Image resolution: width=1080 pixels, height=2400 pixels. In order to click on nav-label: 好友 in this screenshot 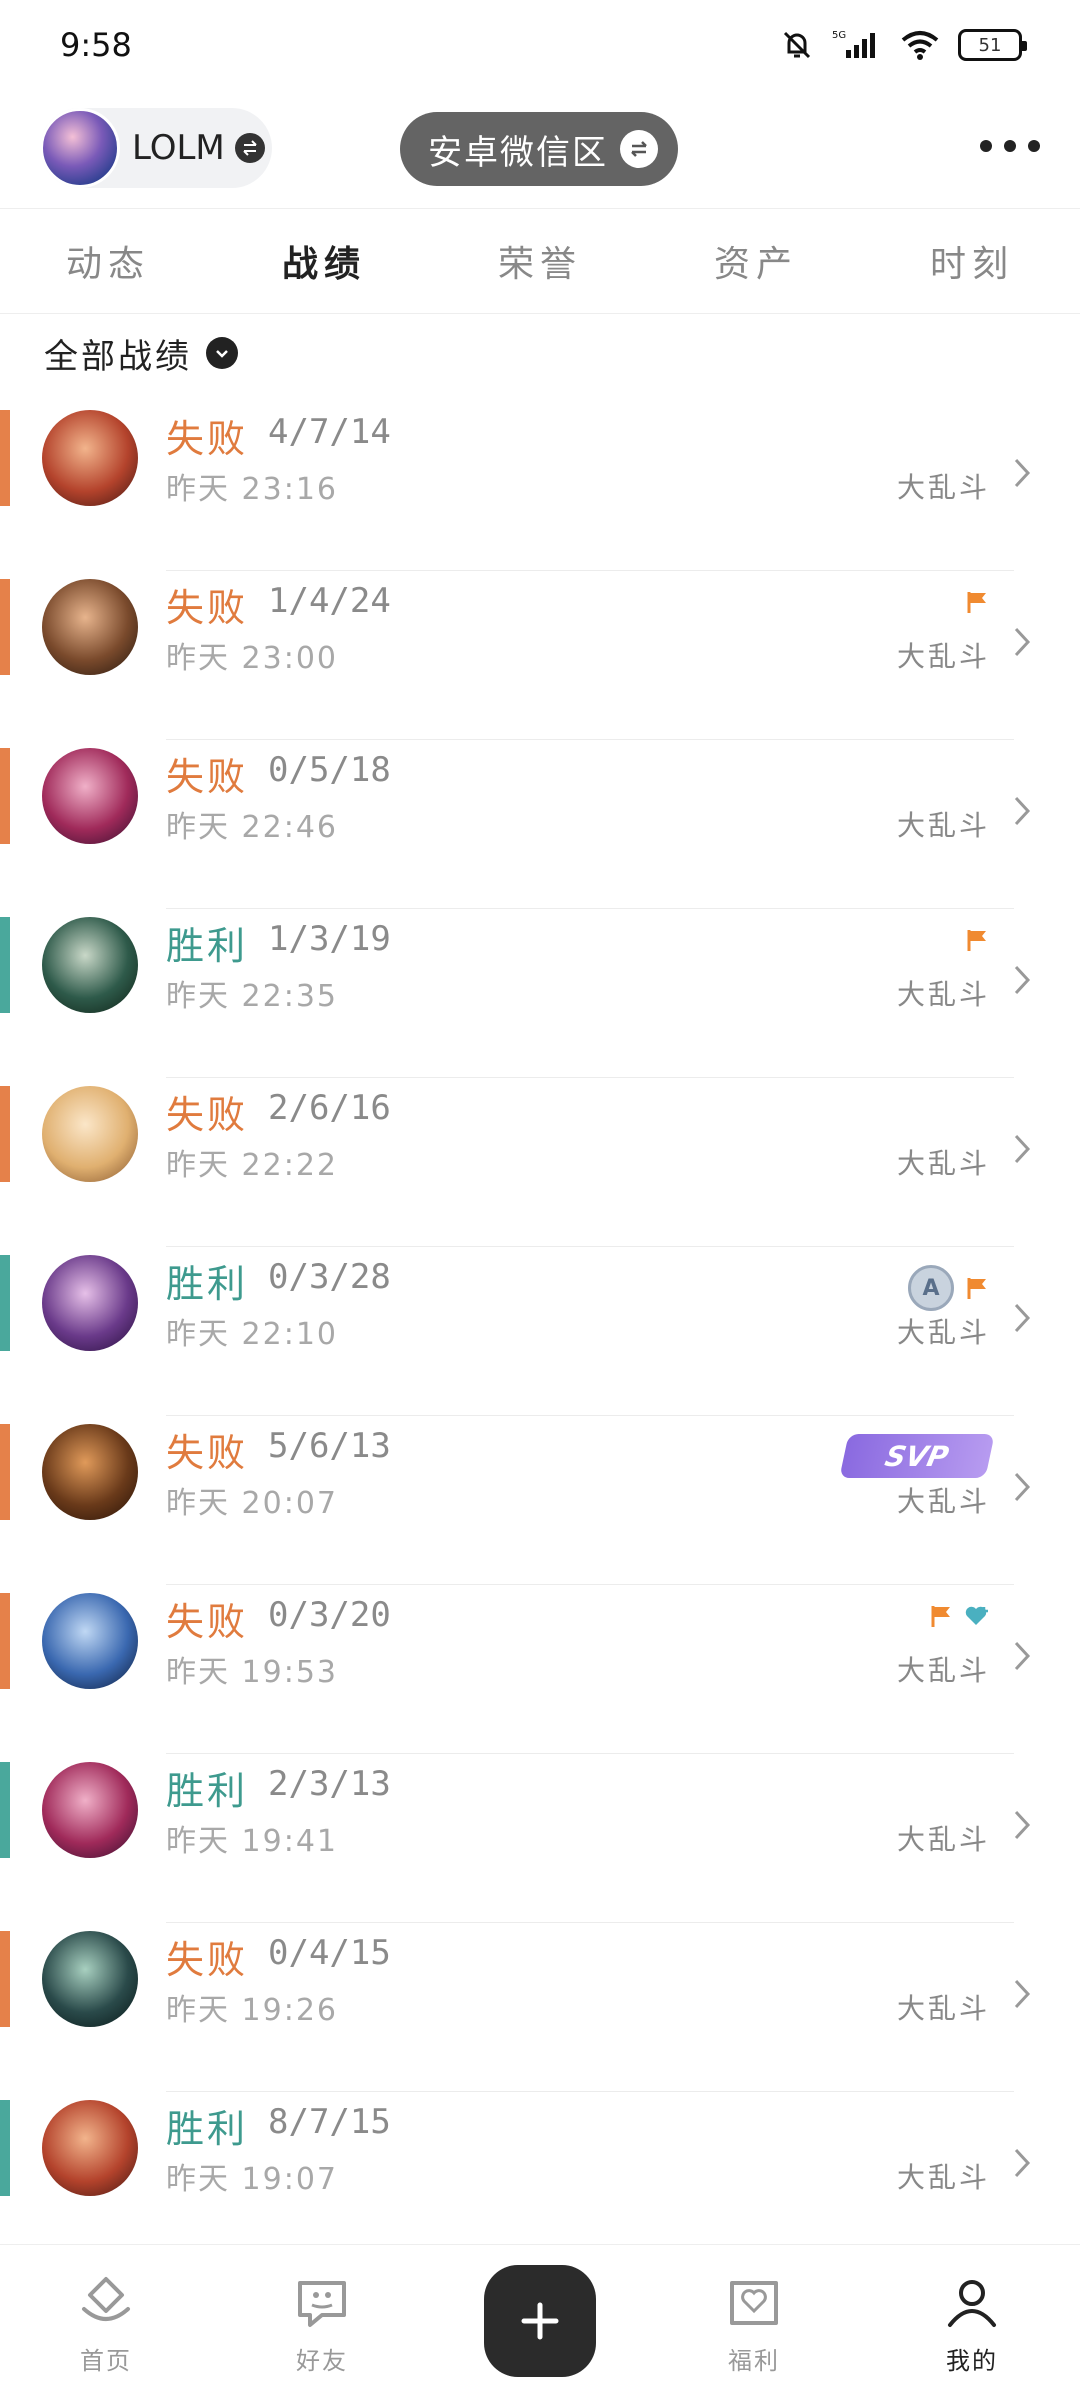, I will do `click(322, 2361)`.